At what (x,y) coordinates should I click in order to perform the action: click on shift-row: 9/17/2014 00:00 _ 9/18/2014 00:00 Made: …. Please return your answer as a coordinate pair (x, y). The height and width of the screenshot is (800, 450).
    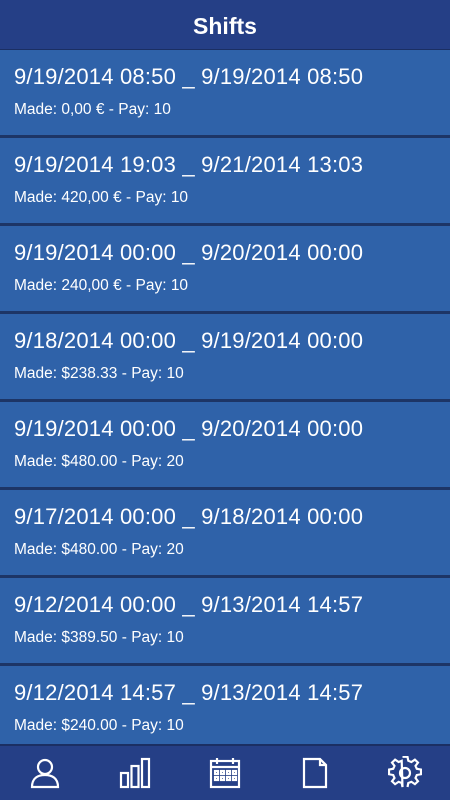
    Looking at the image, I should click on (225, 534).